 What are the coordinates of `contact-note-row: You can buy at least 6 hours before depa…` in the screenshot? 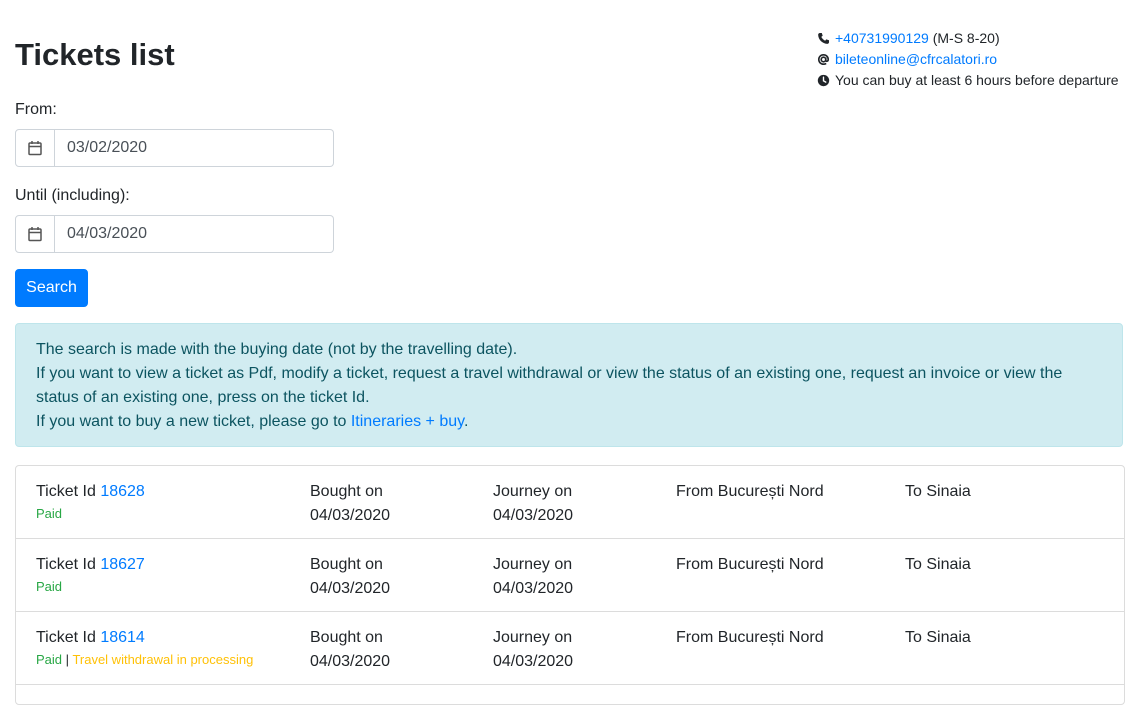 It's located at (967, 80).